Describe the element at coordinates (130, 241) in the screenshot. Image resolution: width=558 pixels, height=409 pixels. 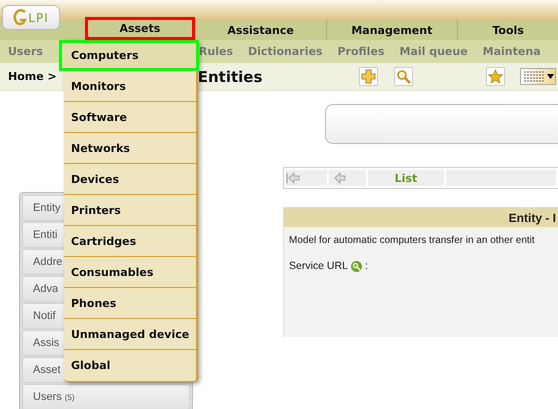
I see `menu-item: Cartridges` at that location.